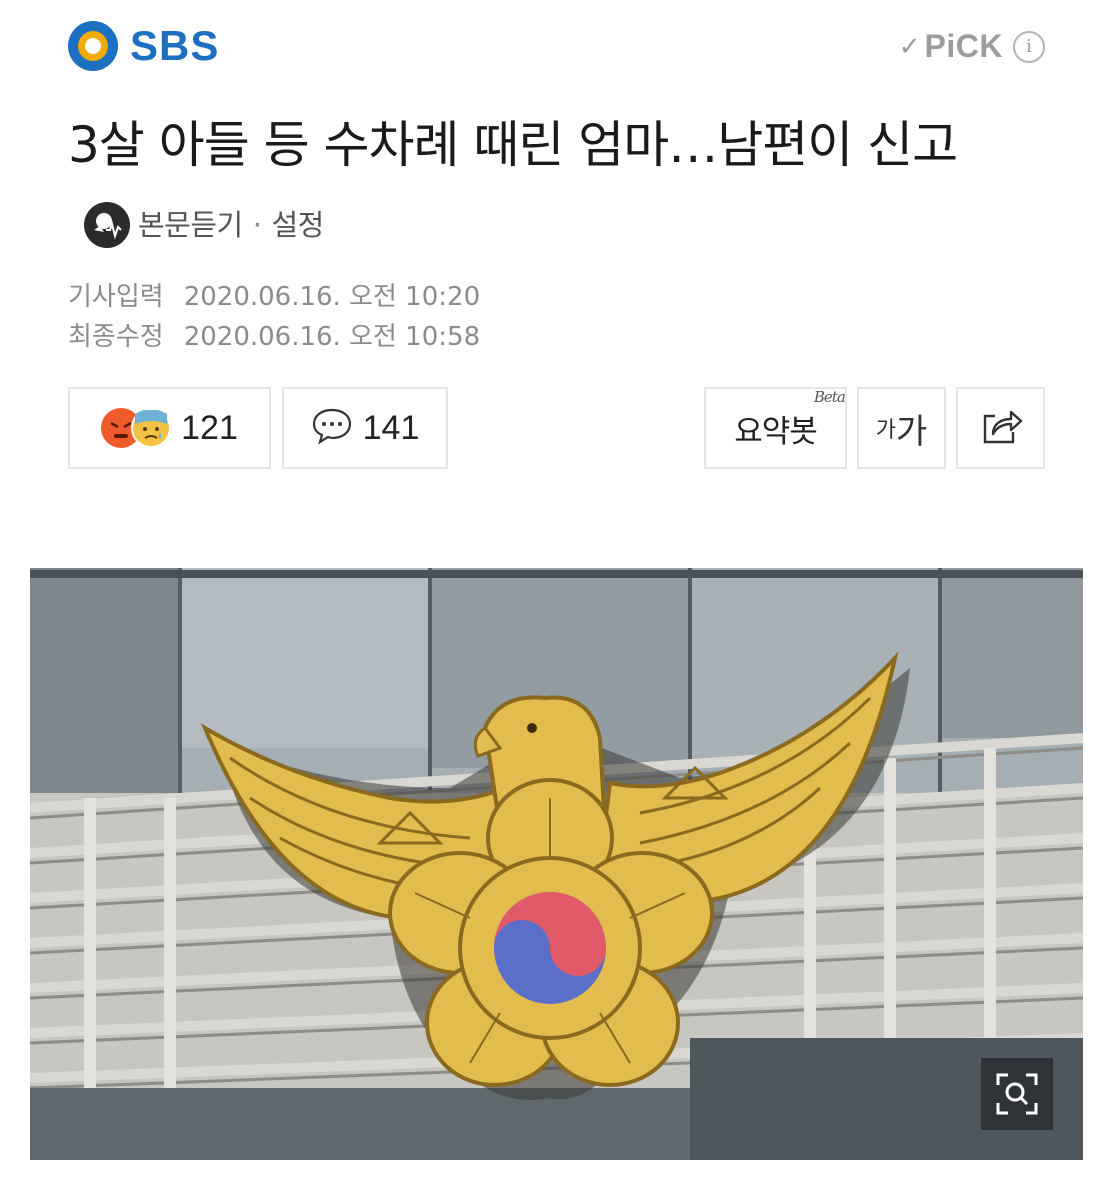  I want to click on modified-key: 최종수정, so click(116, 337).